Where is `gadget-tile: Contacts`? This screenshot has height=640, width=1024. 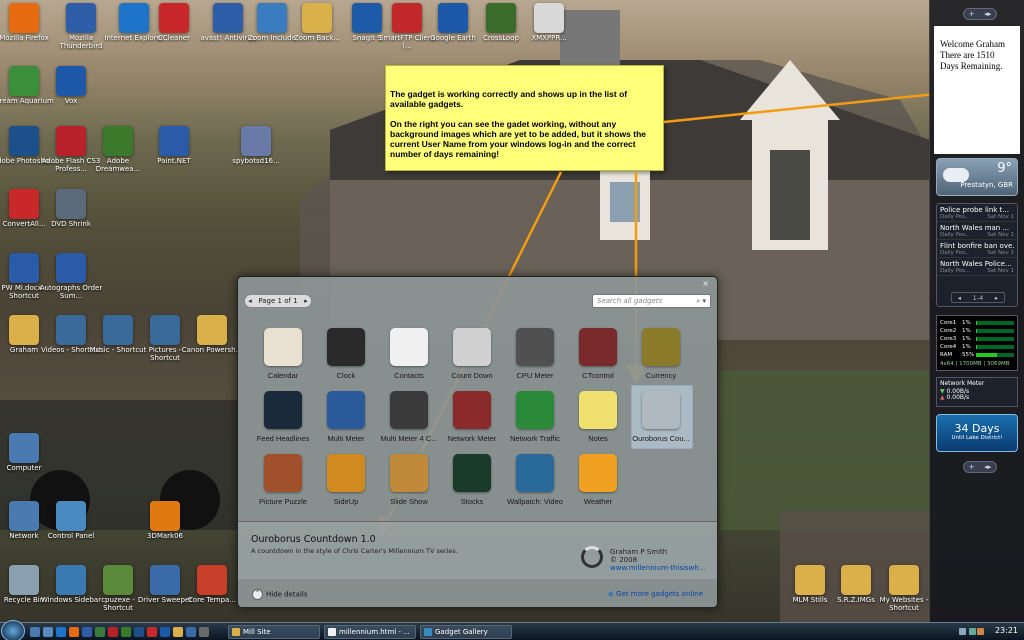
gadget-tile: Contacts is located at coordinates (409, 353).